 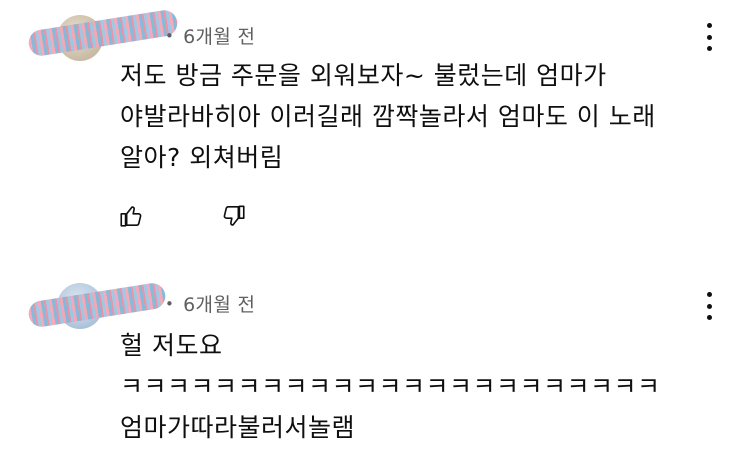 What do you see at coordinates (238, 427) in the screenshot?
I see `comment-line: 엄마가따라불러서놀램` at bounding box center [238, 427].